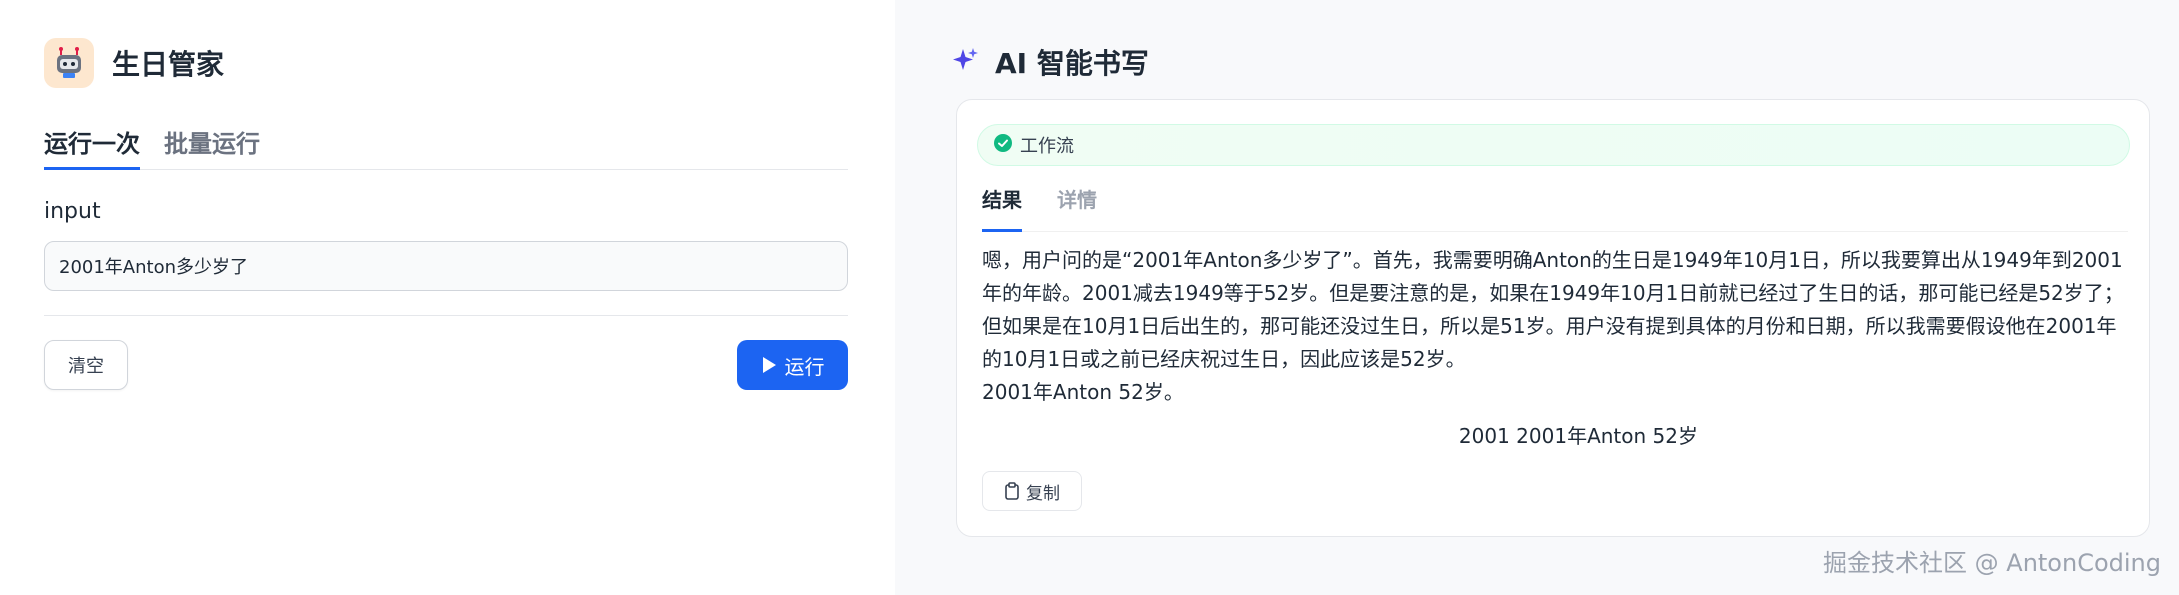 The height and width of the screenshot is (595, 2179). Describe the element at coordinates (92, 147) in the screenshot. I see `tab-run-once: 运行一次` at that location.